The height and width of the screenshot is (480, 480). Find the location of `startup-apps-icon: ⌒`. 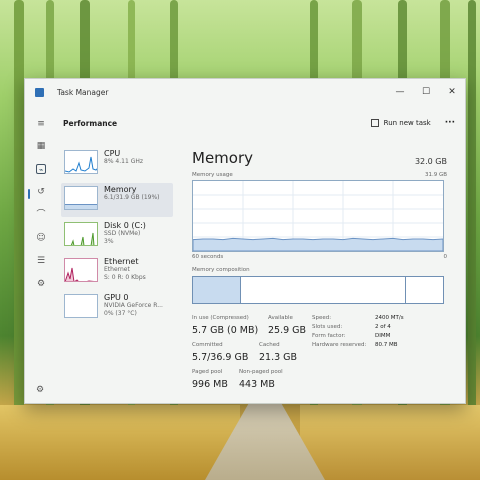

startup-apps-icon: ⌒ is located at coordinates (41, 215).